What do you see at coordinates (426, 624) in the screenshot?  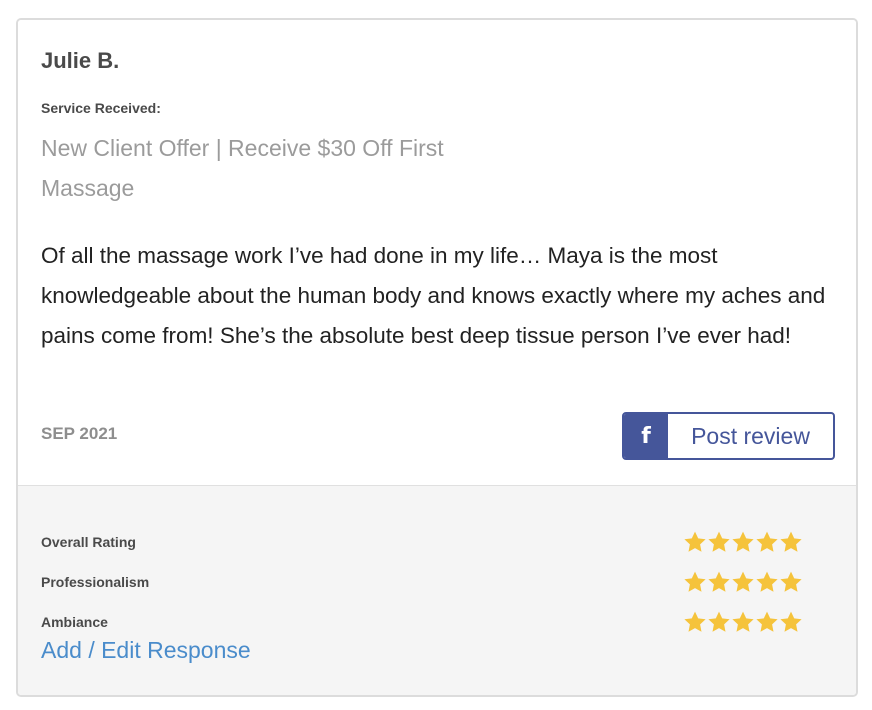 I see `rating-row-ambiance: Ambiance` at bounding box center [426, 624].